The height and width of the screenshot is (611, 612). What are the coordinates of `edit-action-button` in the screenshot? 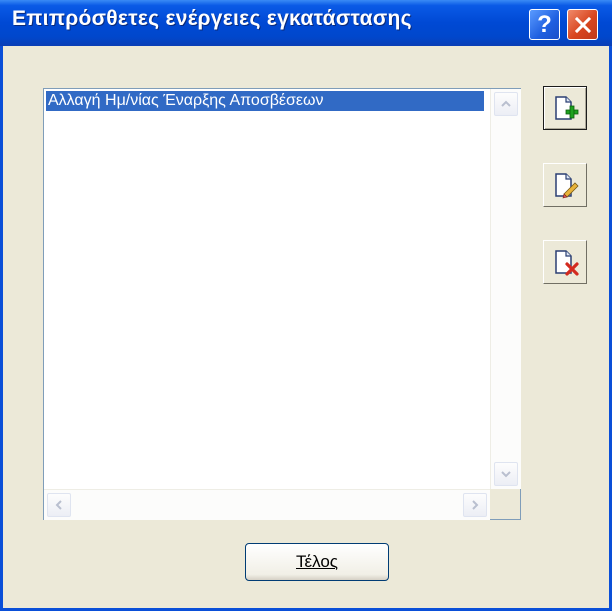 It's located at (565, 185).